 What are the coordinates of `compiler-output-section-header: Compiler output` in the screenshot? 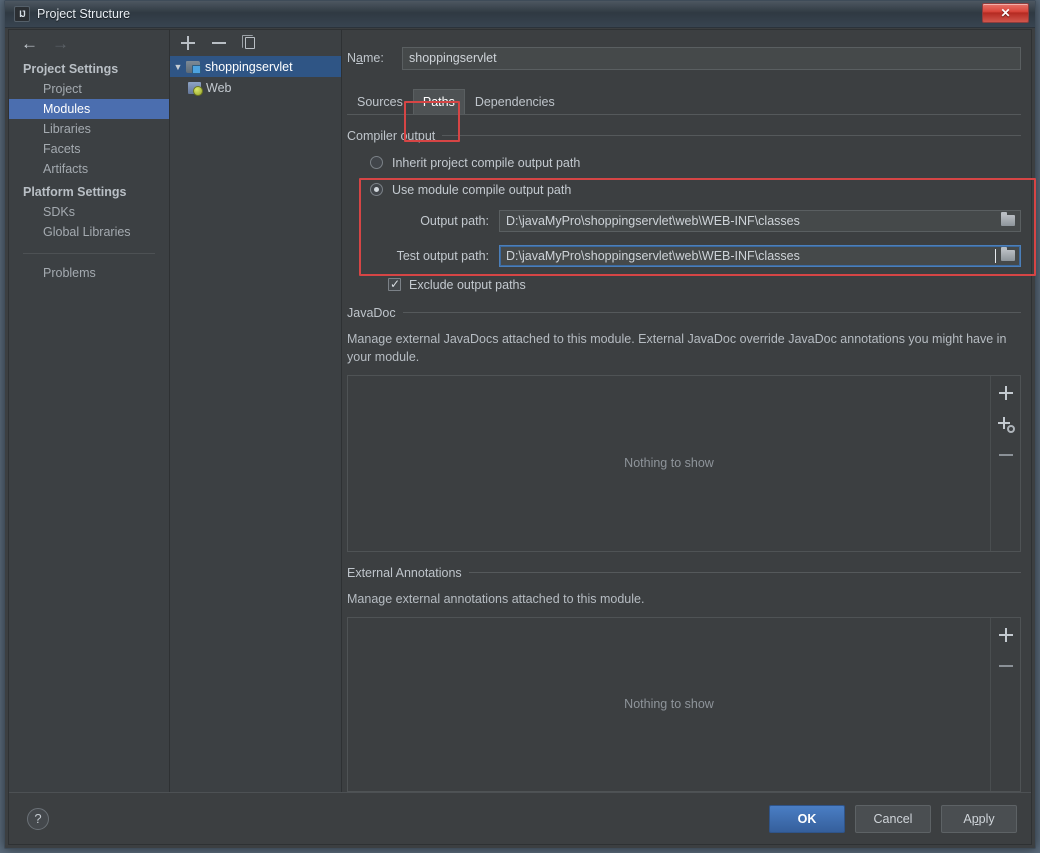 It's located at (684, 136).